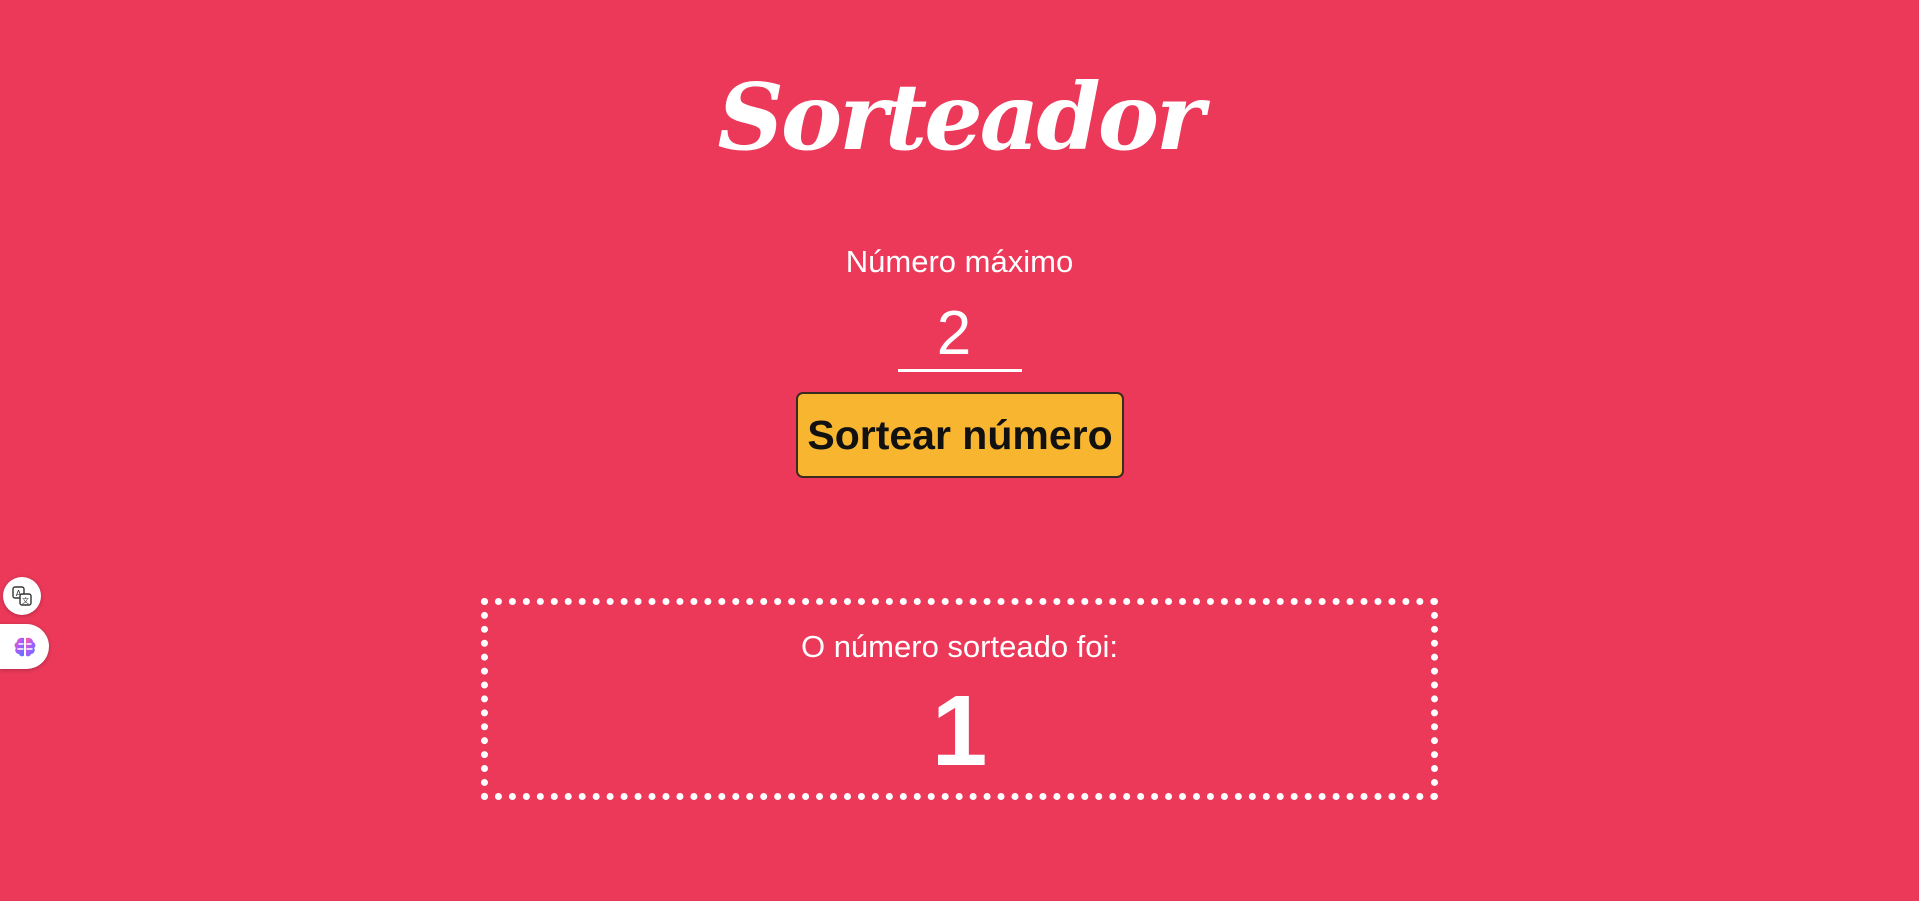 This screenshot has width=1919, height=901. I want to click on brain-extension-button, so click(24, 646).